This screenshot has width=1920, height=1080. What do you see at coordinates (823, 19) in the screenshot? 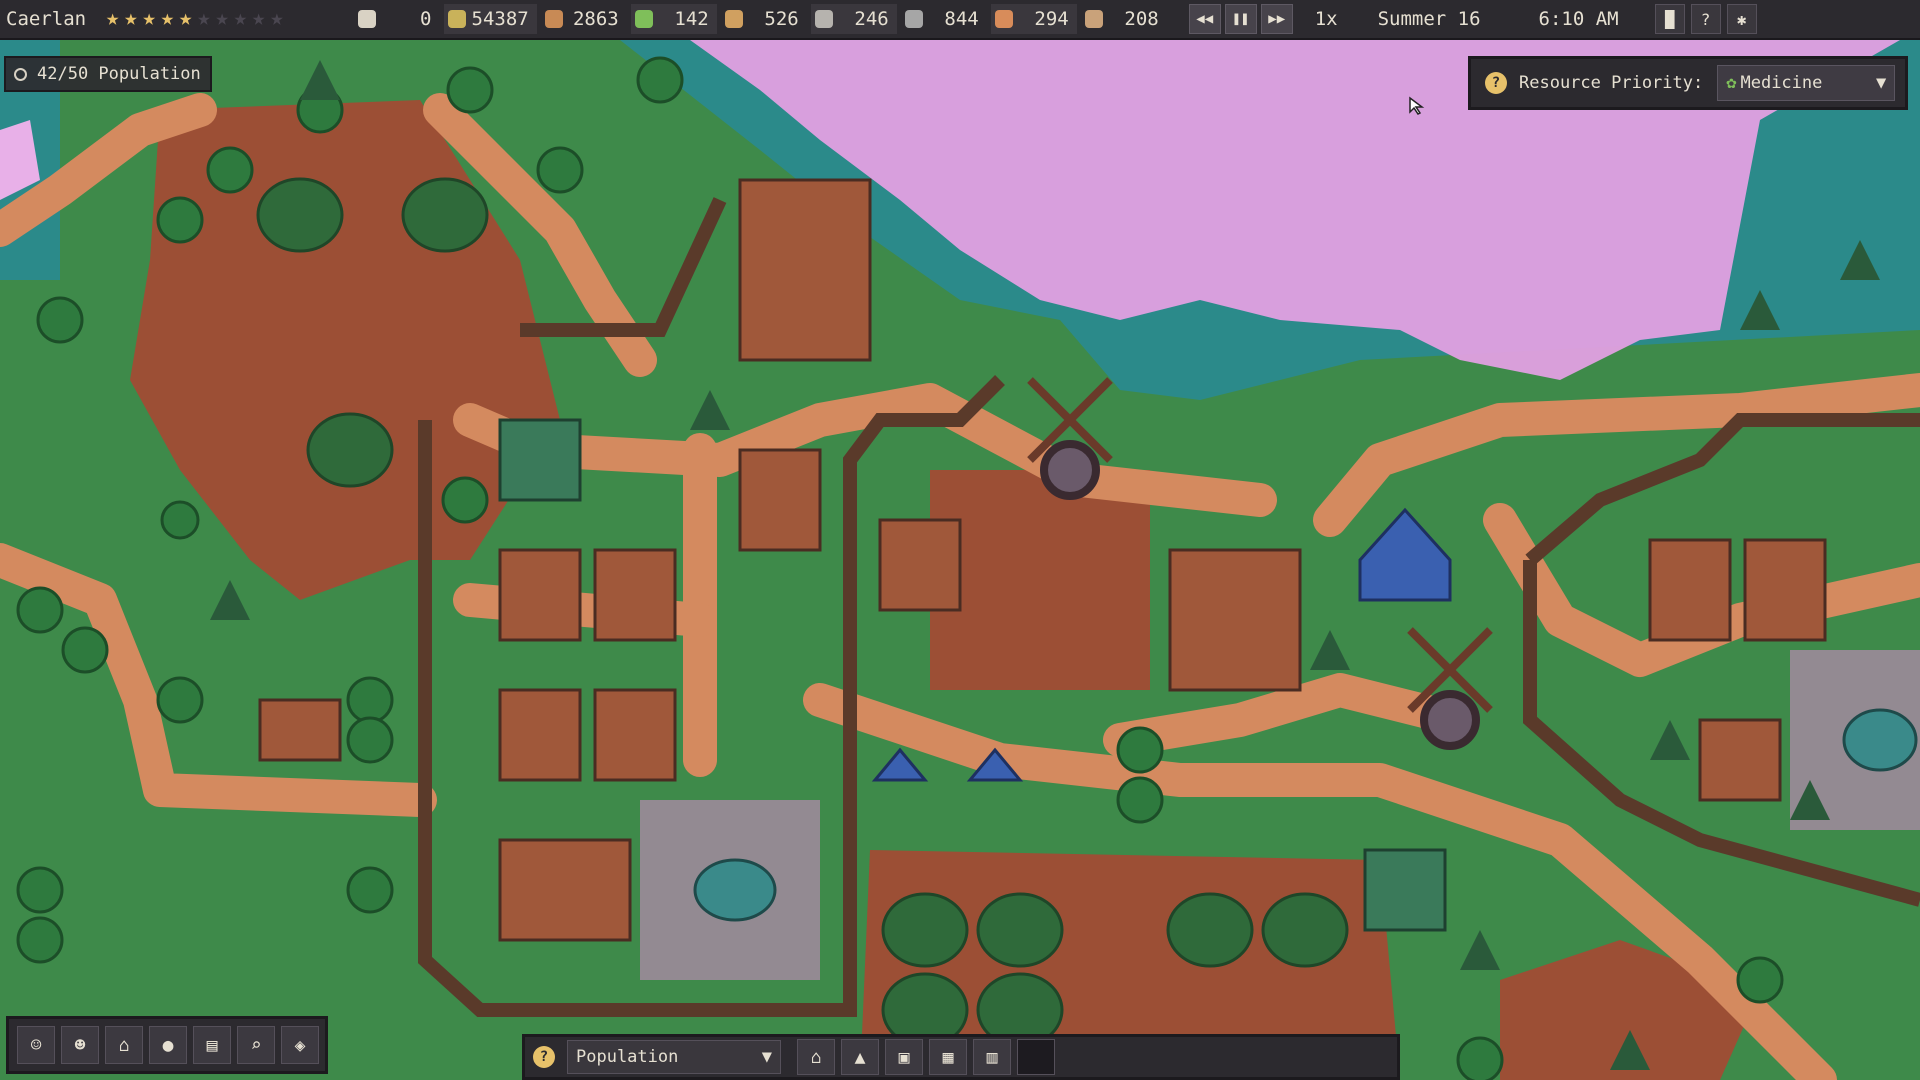
I see `stone-icon` at bounding box center [823, 19].